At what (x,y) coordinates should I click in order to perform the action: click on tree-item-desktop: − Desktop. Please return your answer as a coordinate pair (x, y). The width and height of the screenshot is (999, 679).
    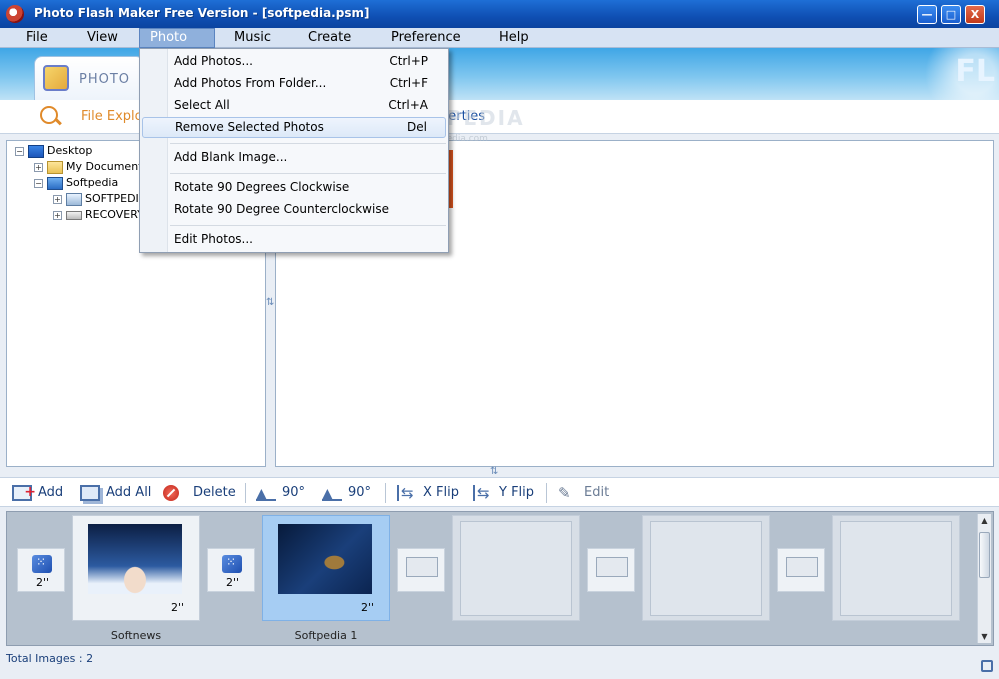
    Looking at the image, I should click on (53, 151).